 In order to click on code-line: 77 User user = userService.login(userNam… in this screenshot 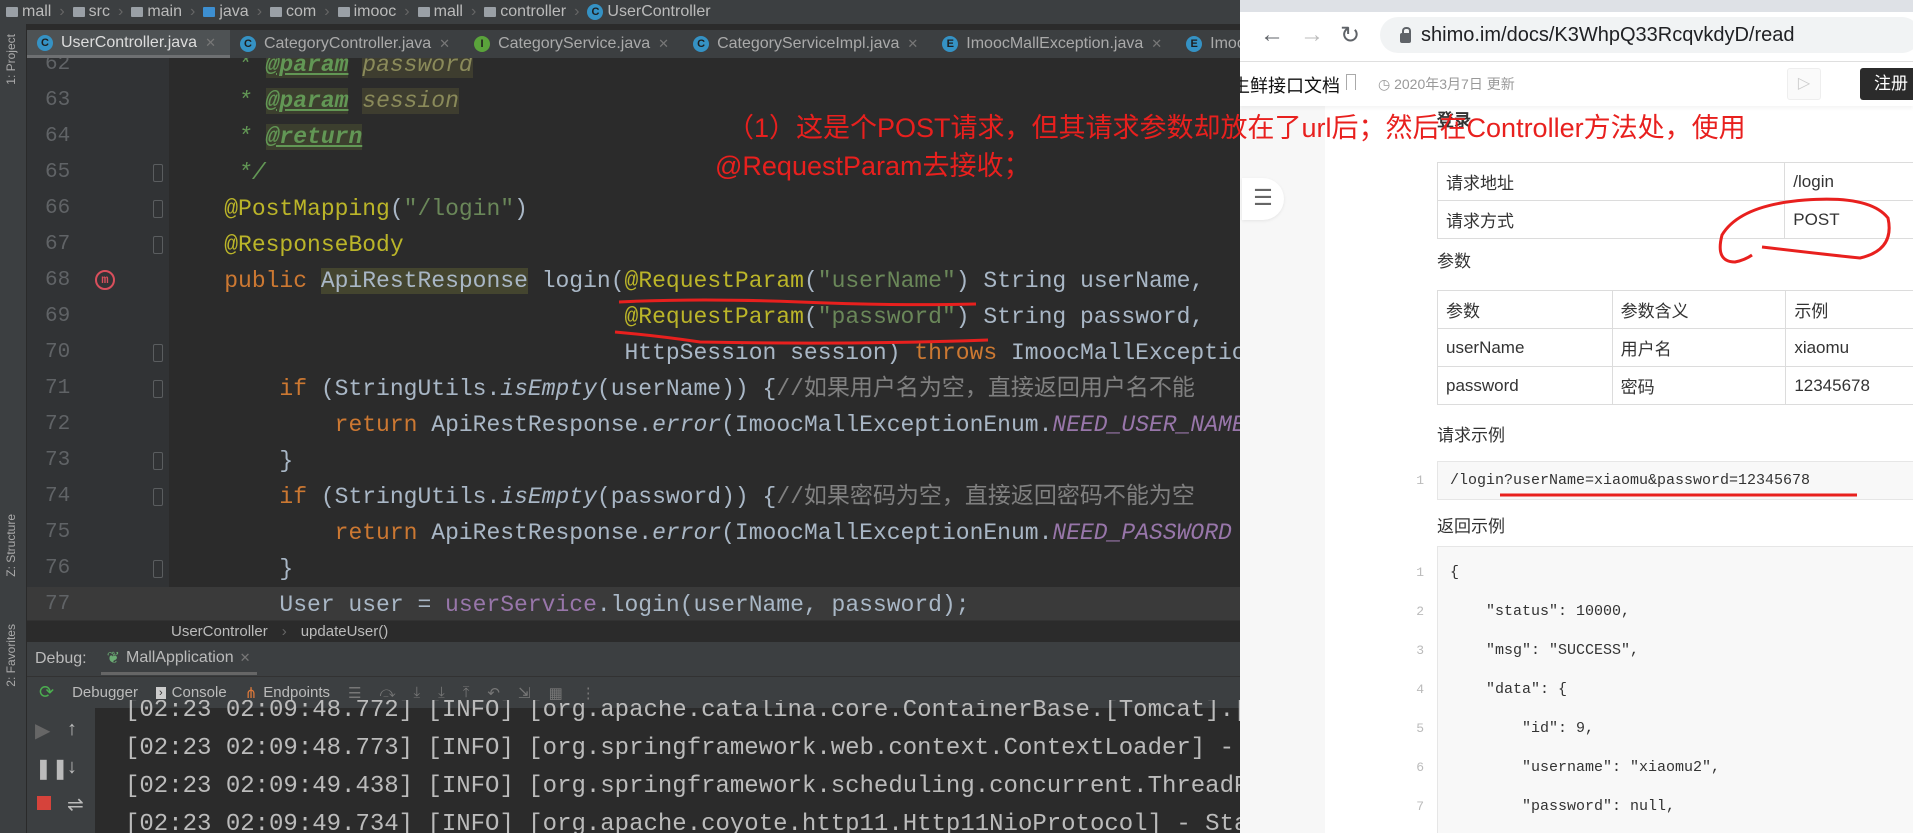, I will do `click(633, 603)`.